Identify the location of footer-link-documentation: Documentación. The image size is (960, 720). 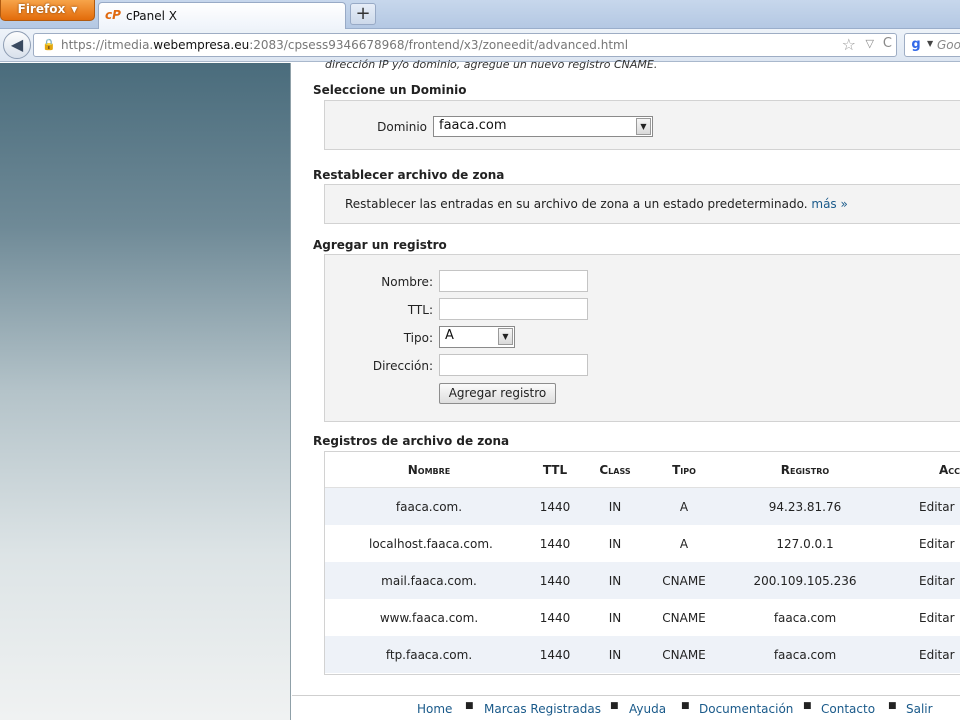
(746, 709).